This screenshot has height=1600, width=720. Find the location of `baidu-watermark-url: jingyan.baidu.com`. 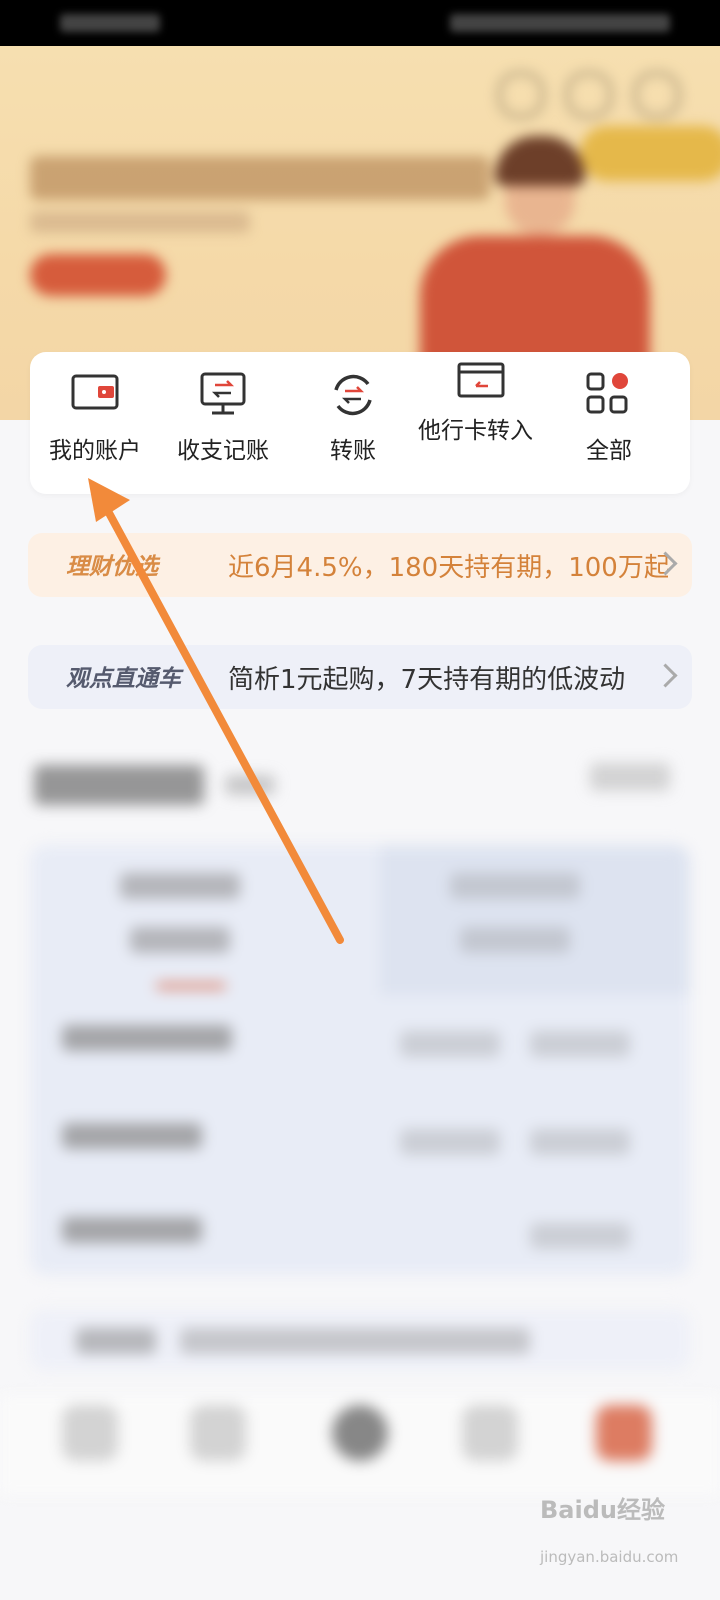

baidu-watermark-url: jingyan.baidu.com is located at coordinates (609, 1557).